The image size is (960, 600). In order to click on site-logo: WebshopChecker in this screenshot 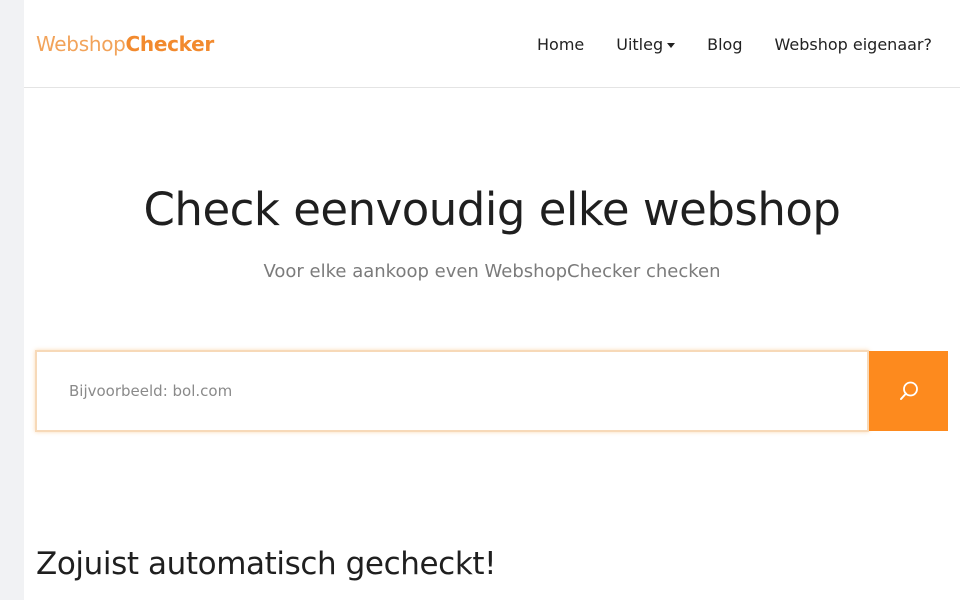, I will do `click(125, 44)`.